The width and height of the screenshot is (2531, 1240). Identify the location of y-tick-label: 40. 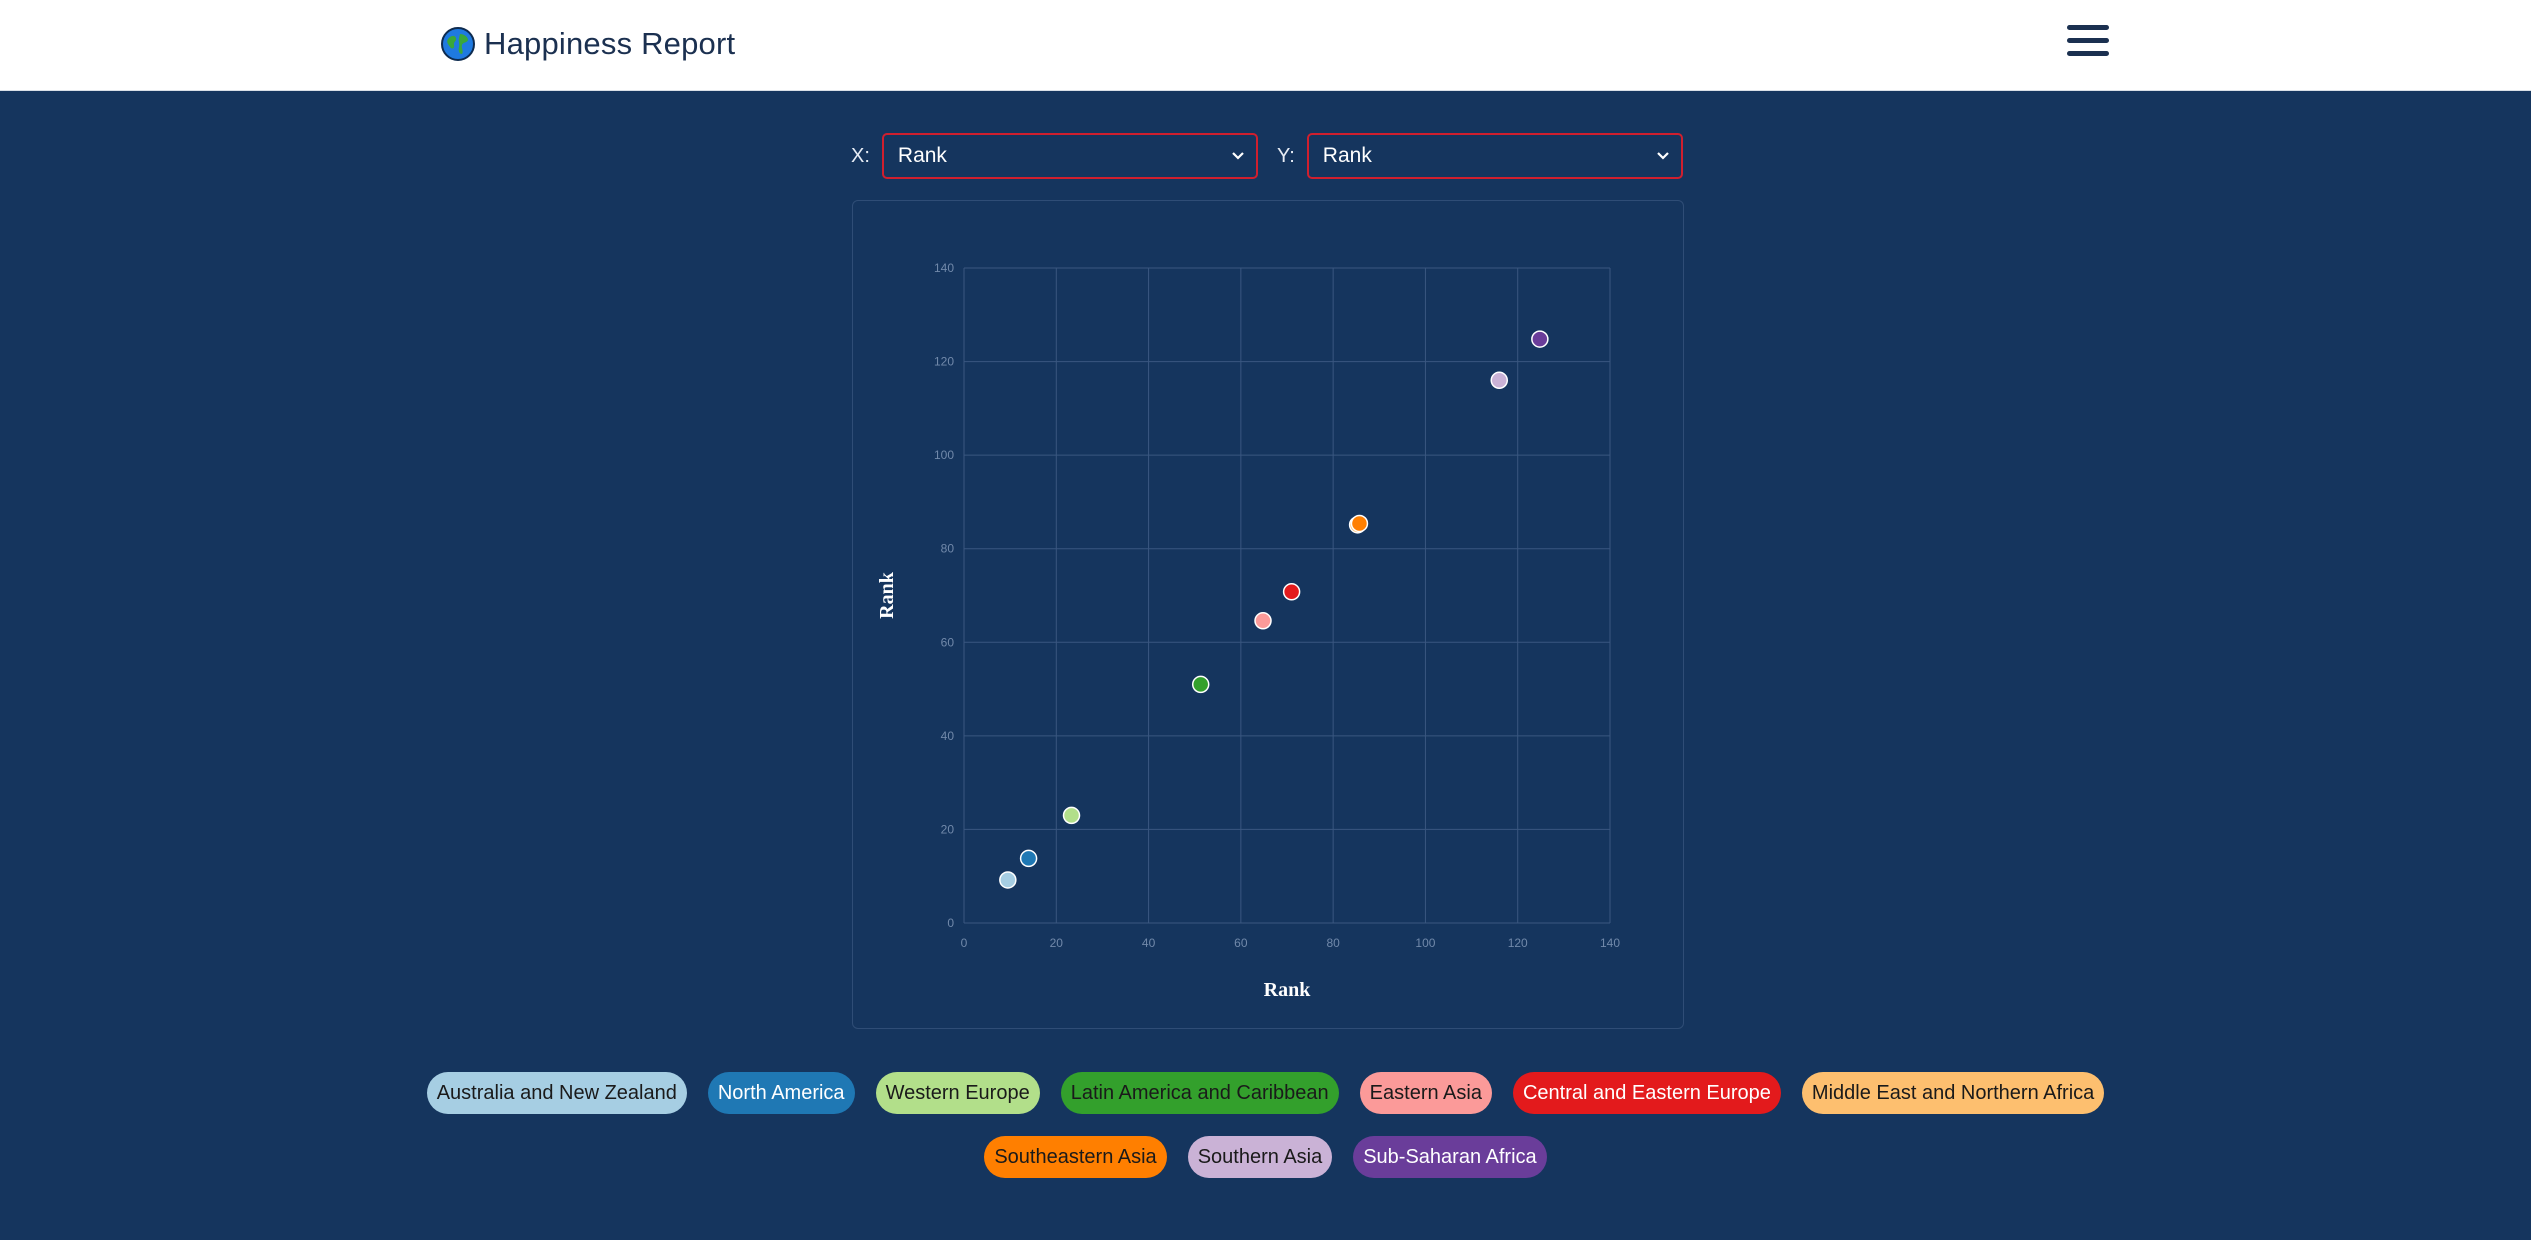
(948, 736).